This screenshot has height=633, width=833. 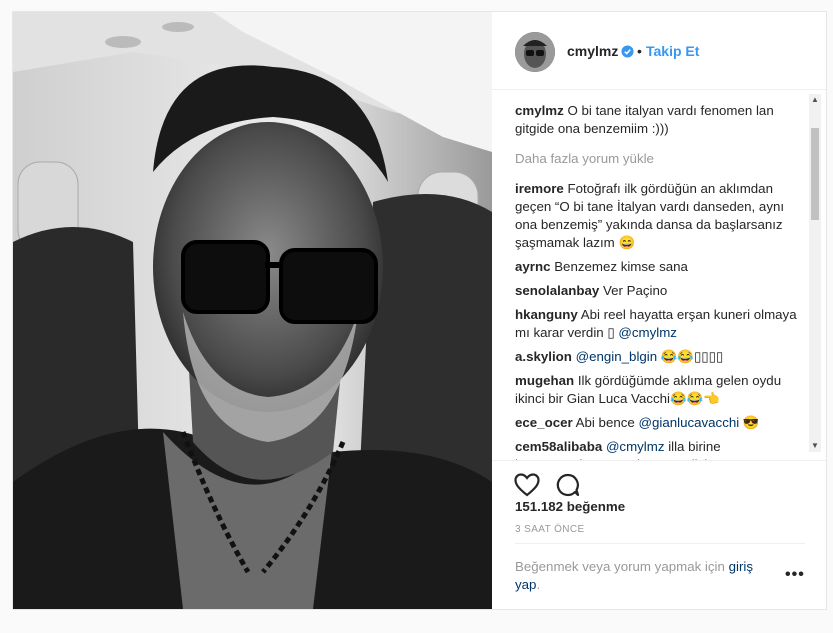 What do you see at coordinates (815, 174) in the screenshot?
I see `scrollbar-thumb` at bounding box center [815, 174].